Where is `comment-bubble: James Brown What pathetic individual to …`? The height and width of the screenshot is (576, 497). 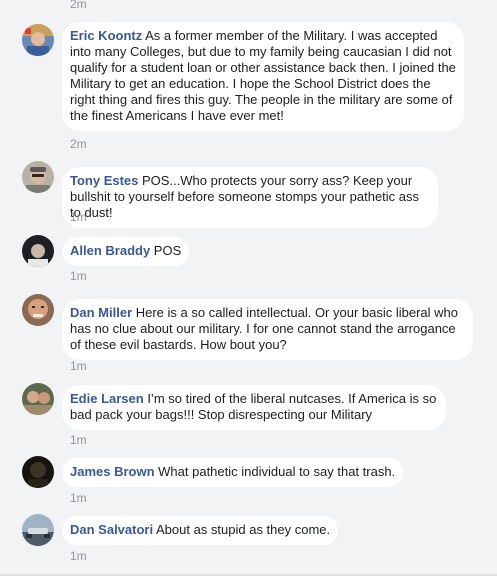 comment-bubble: James Brown What pathetic individual to … is located at coordinates (233, 472).